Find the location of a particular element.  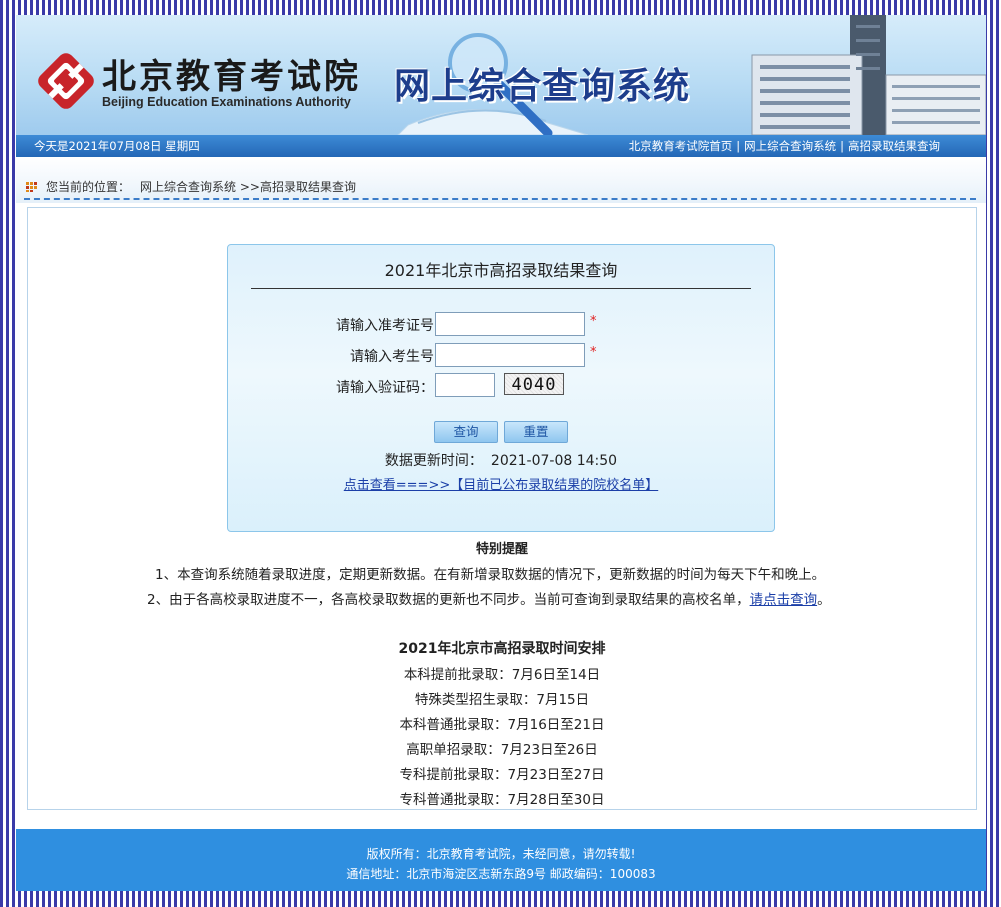

current-date: 今天是2021年07月08日 星期四 is located at coordinates (117, 146).